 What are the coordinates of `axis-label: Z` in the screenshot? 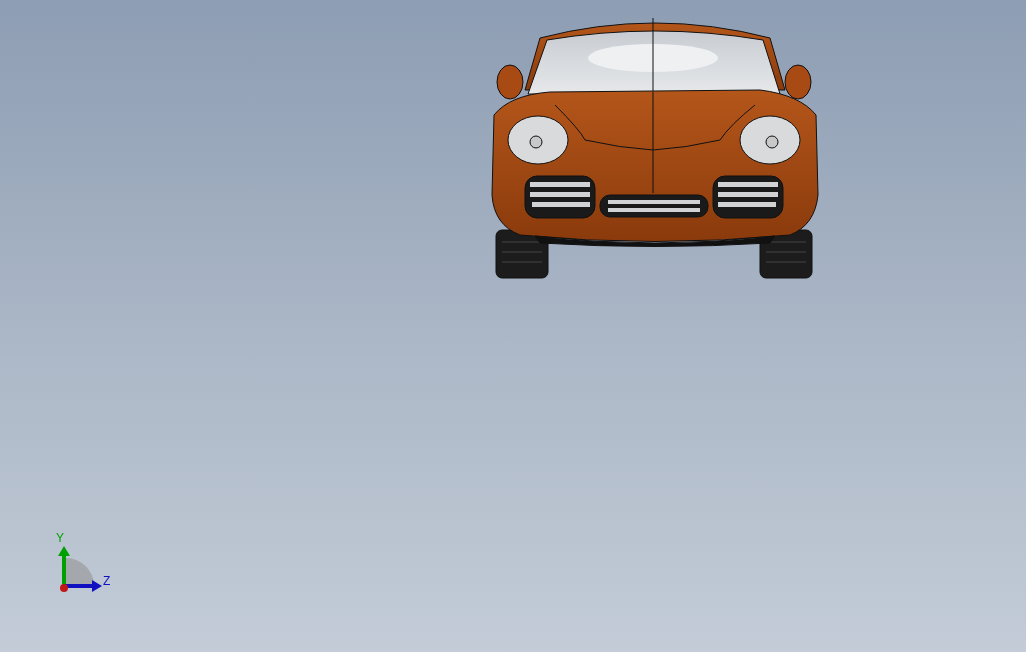 It's located at (107, 581).